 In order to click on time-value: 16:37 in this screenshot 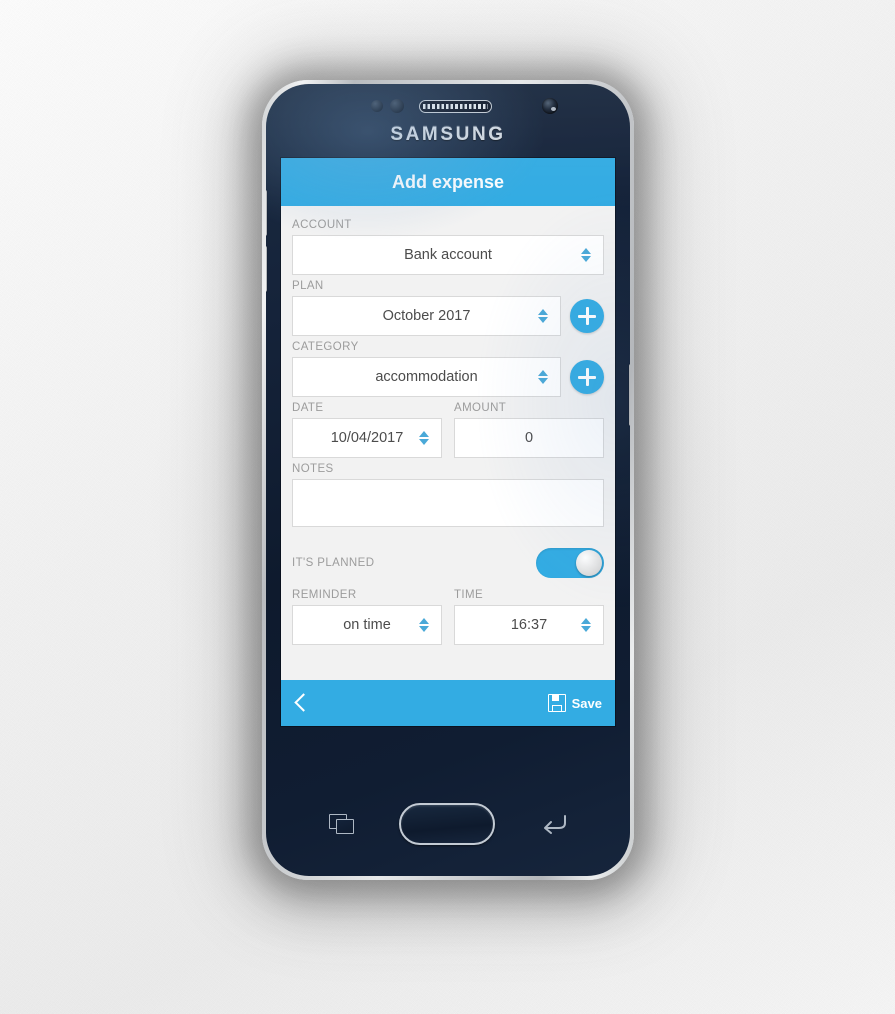, I will do `click(529, 625)`.